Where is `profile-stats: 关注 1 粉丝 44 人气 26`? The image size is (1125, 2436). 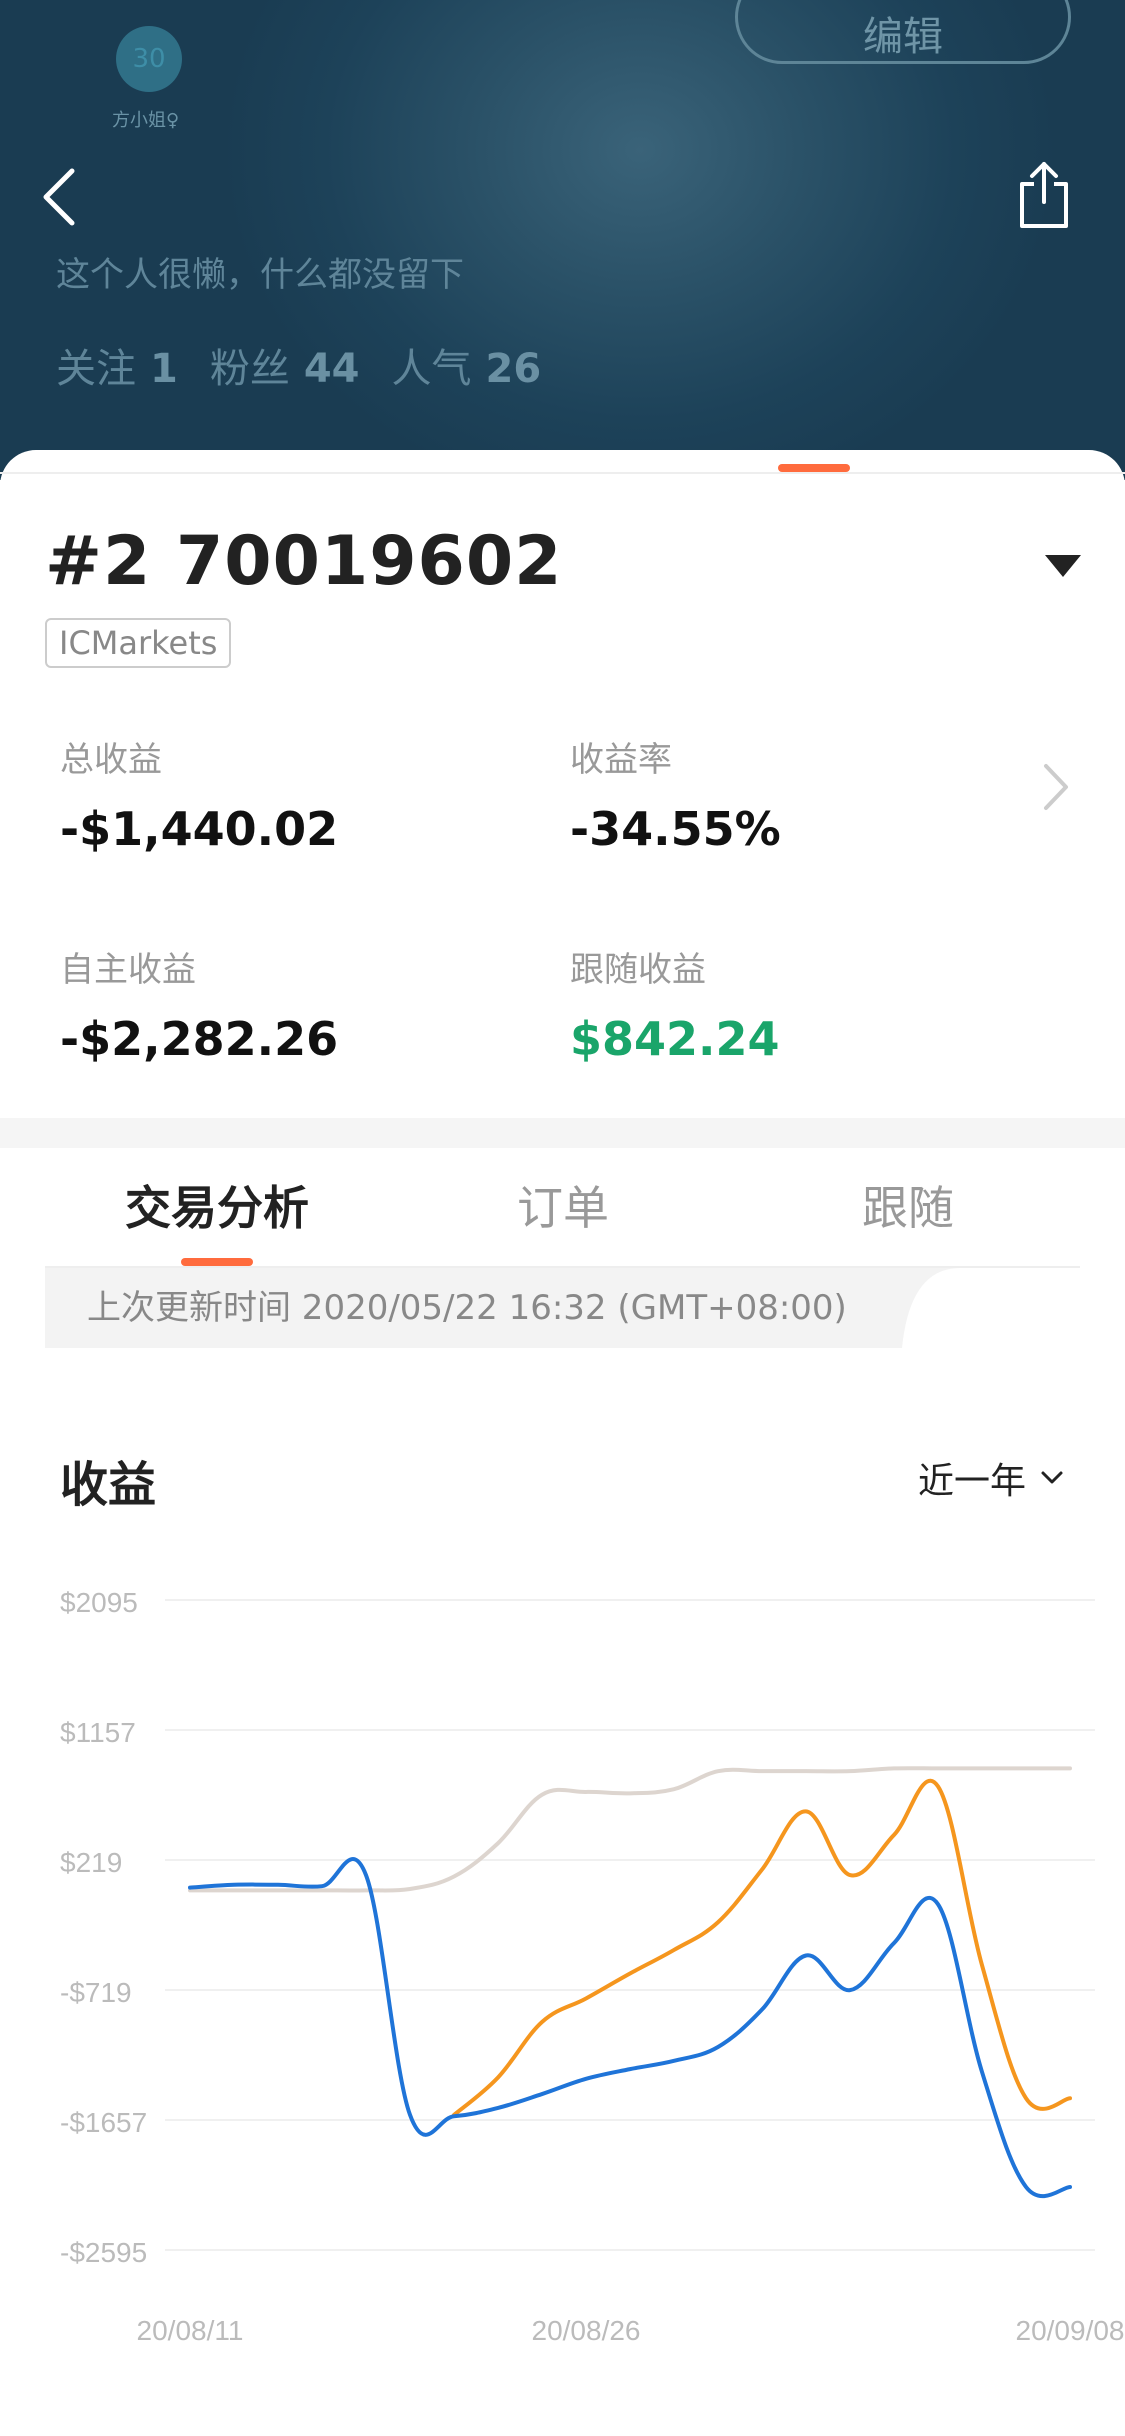
profile-stats: 关注 1 粉丝 44 人气 26 is located at coordinates (314, 365).